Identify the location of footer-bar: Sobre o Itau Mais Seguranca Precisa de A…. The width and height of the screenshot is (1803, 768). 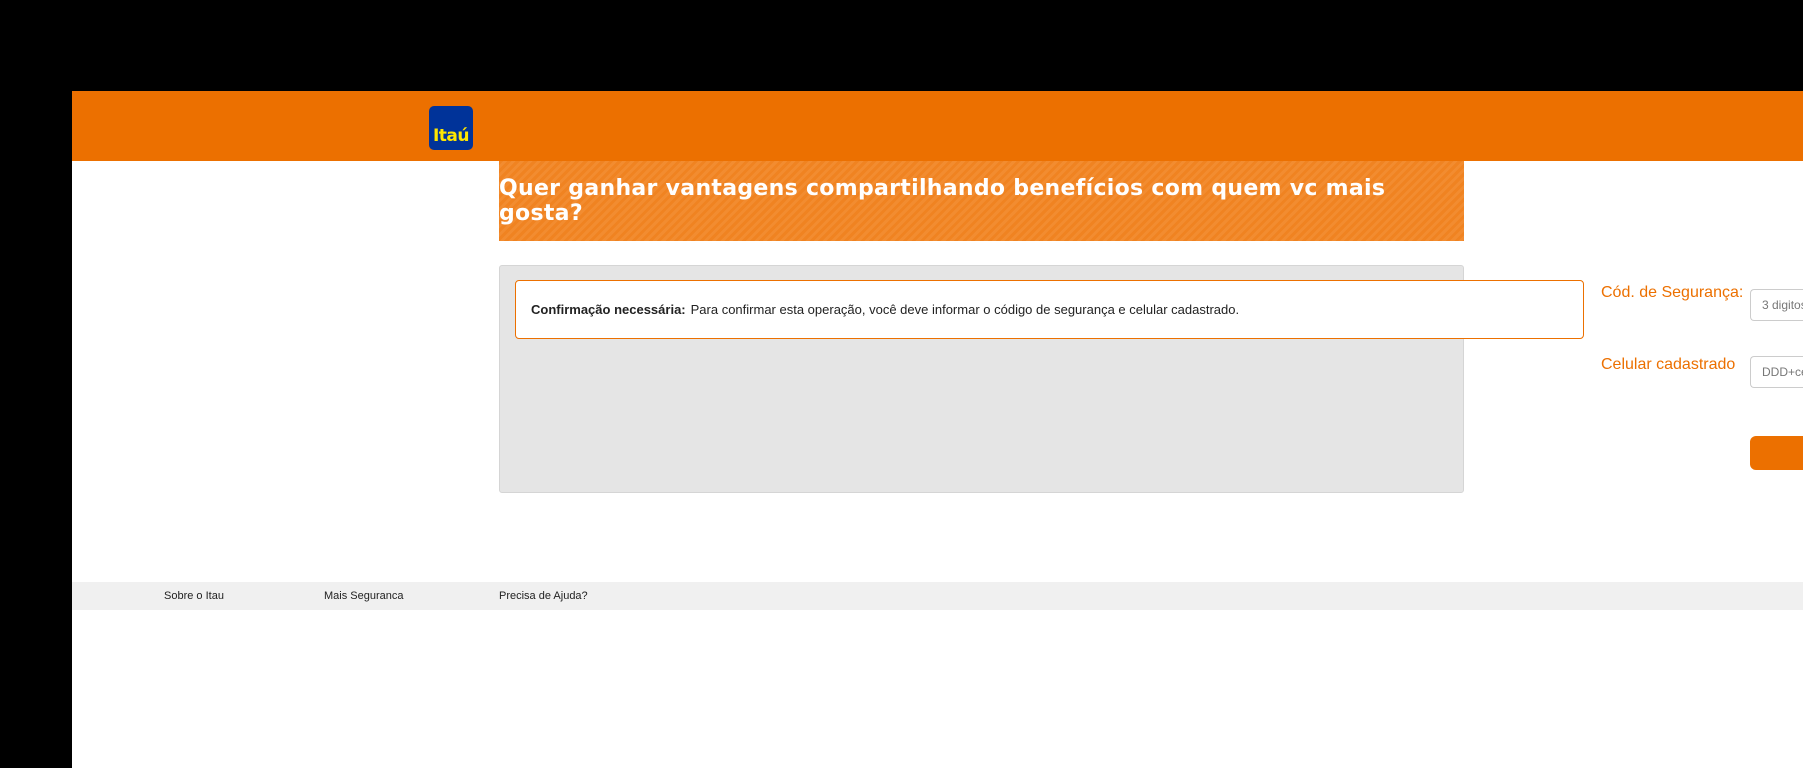
(937, 596).